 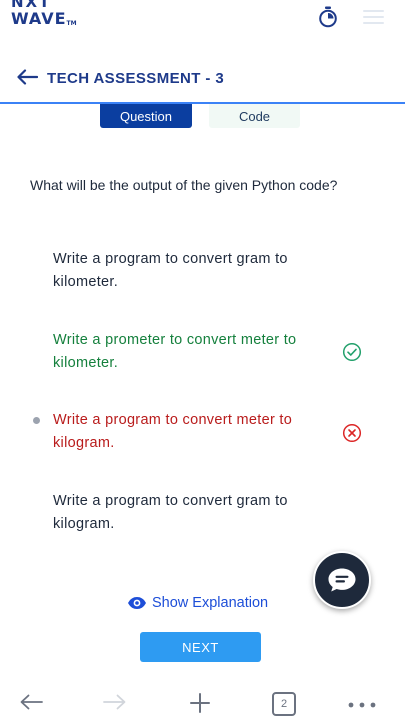 I want to click on stopwatch-icon, so click(x=328, y=17).